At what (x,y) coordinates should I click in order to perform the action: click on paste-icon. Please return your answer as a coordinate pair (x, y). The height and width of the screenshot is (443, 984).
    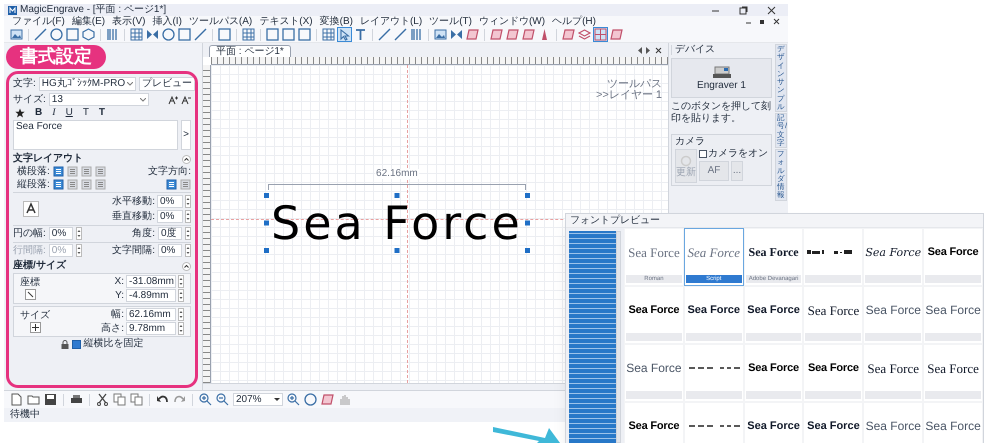
    Looking at the image, I should click on (136, 399).